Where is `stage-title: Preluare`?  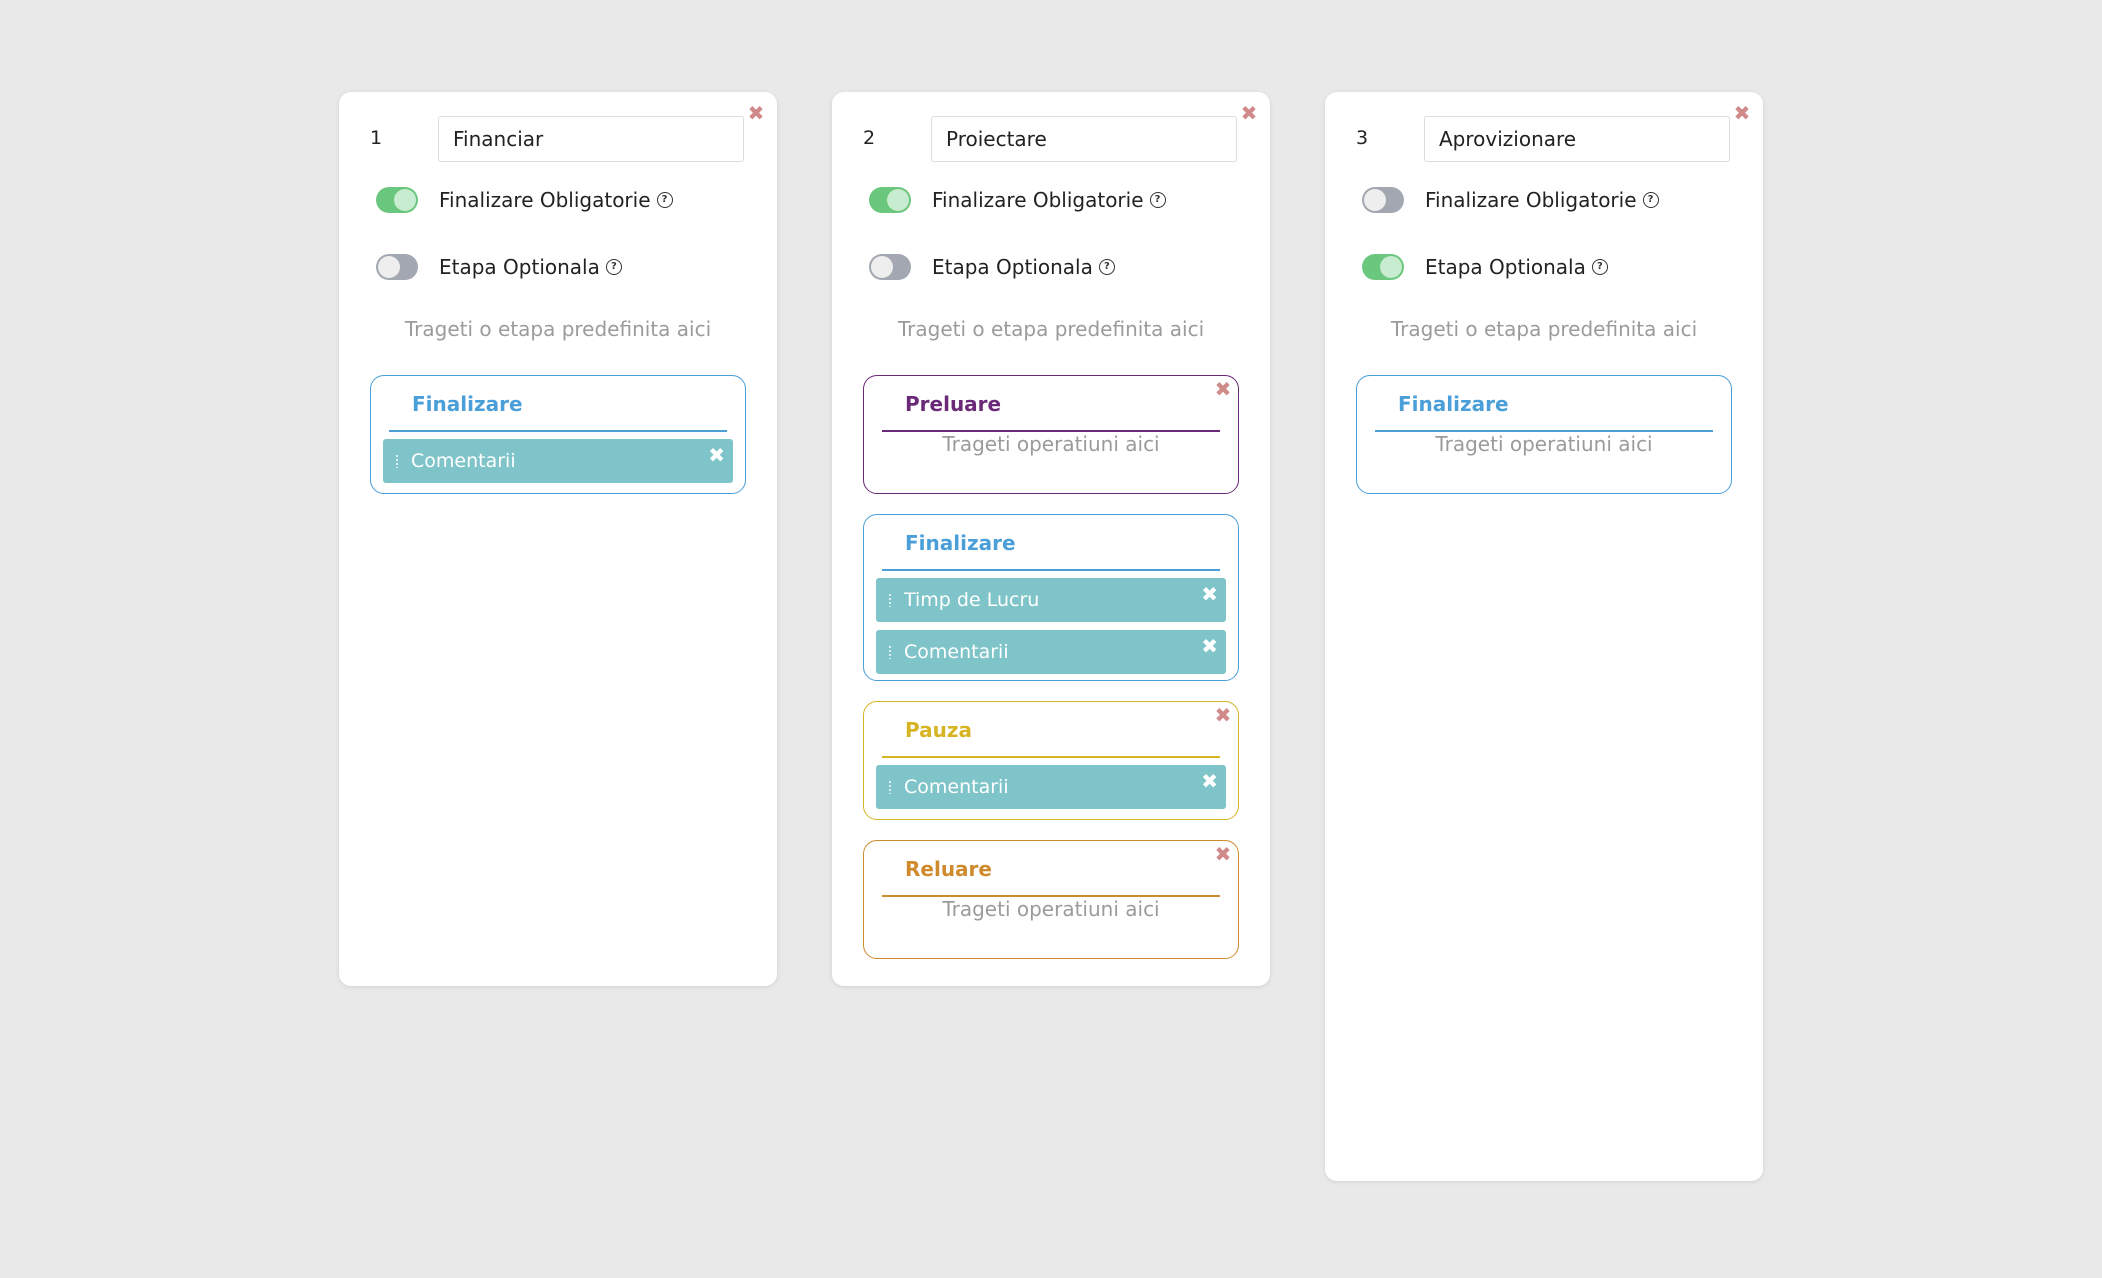 stage-title: Preluare is located at coordinates (953, 404).